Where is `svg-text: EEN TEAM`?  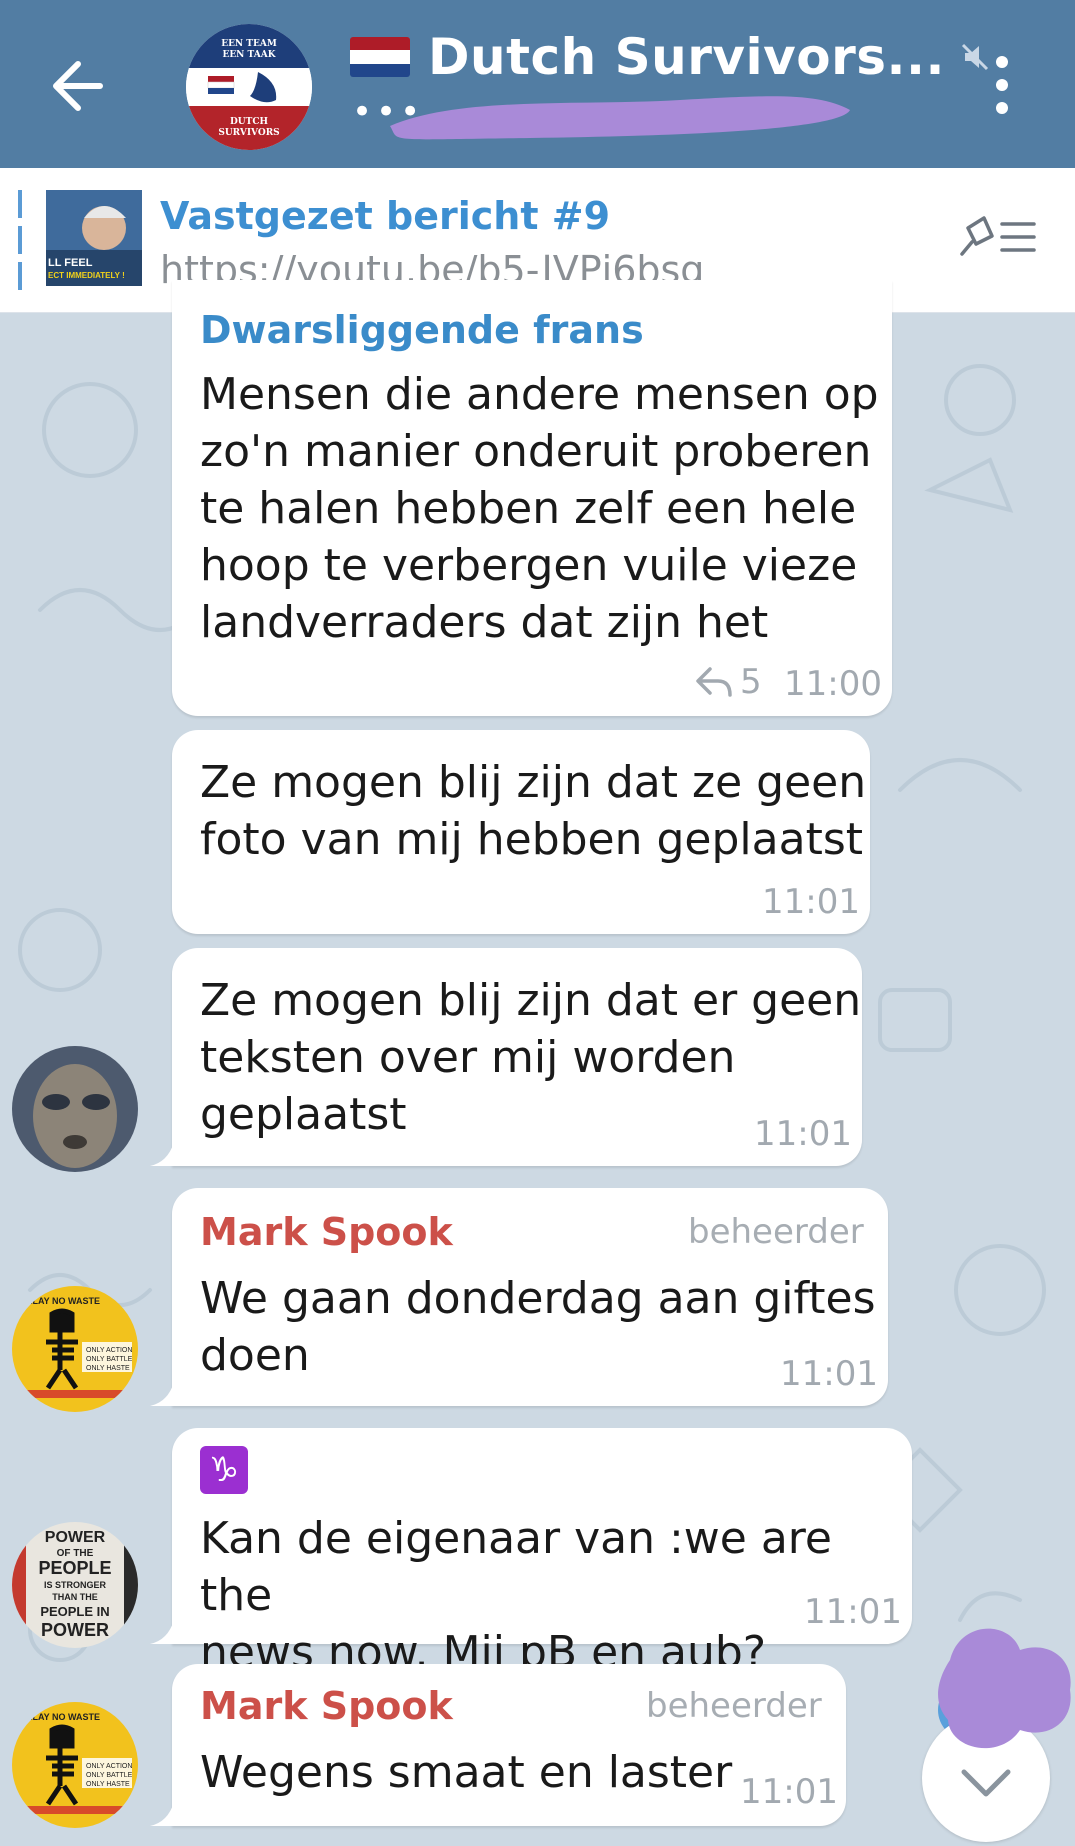
svg-text: EEN TEAM is located at coordinates (249, 44).